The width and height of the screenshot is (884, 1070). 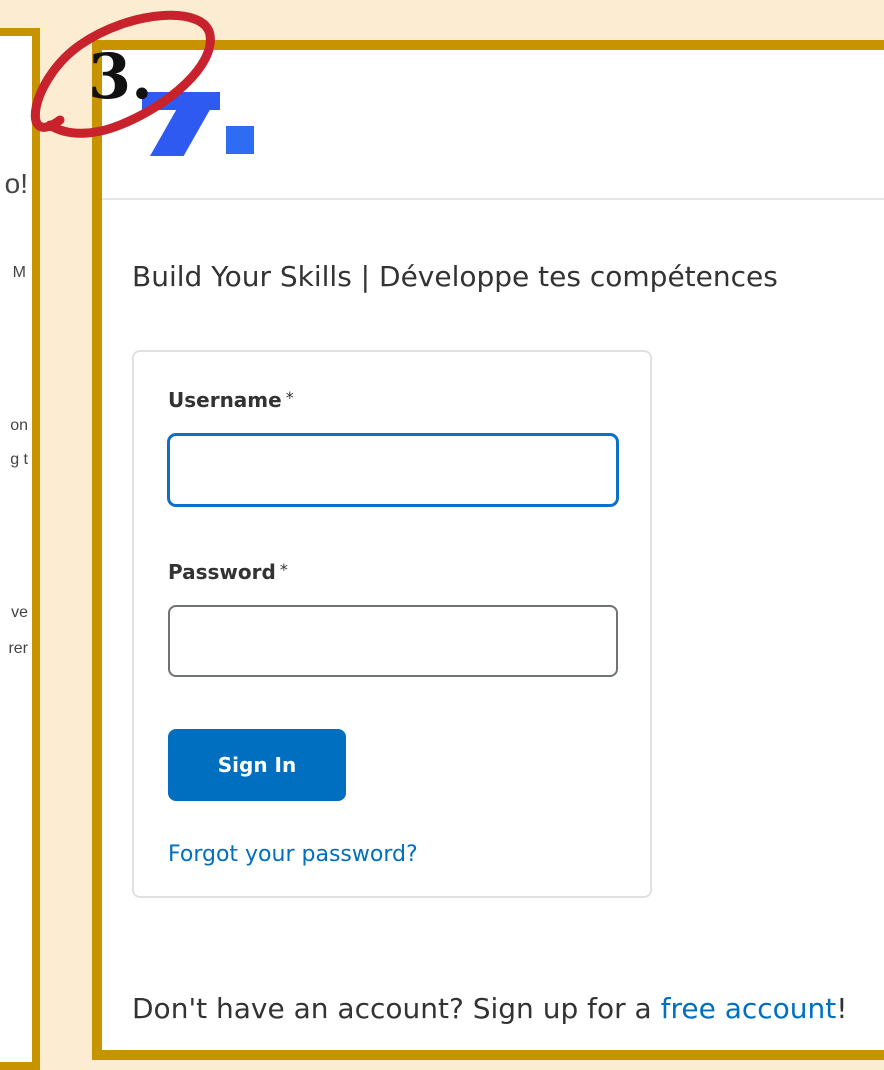 I want to click on signup-prompt-suffix: !, so click(x=842, y=1008).